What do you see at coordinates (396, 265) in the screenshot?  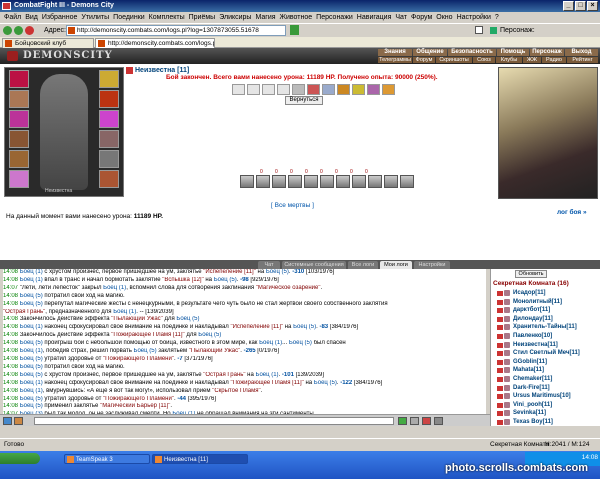 I see `tab-my-logs: Мои логи` at bounding box center [396, 265].